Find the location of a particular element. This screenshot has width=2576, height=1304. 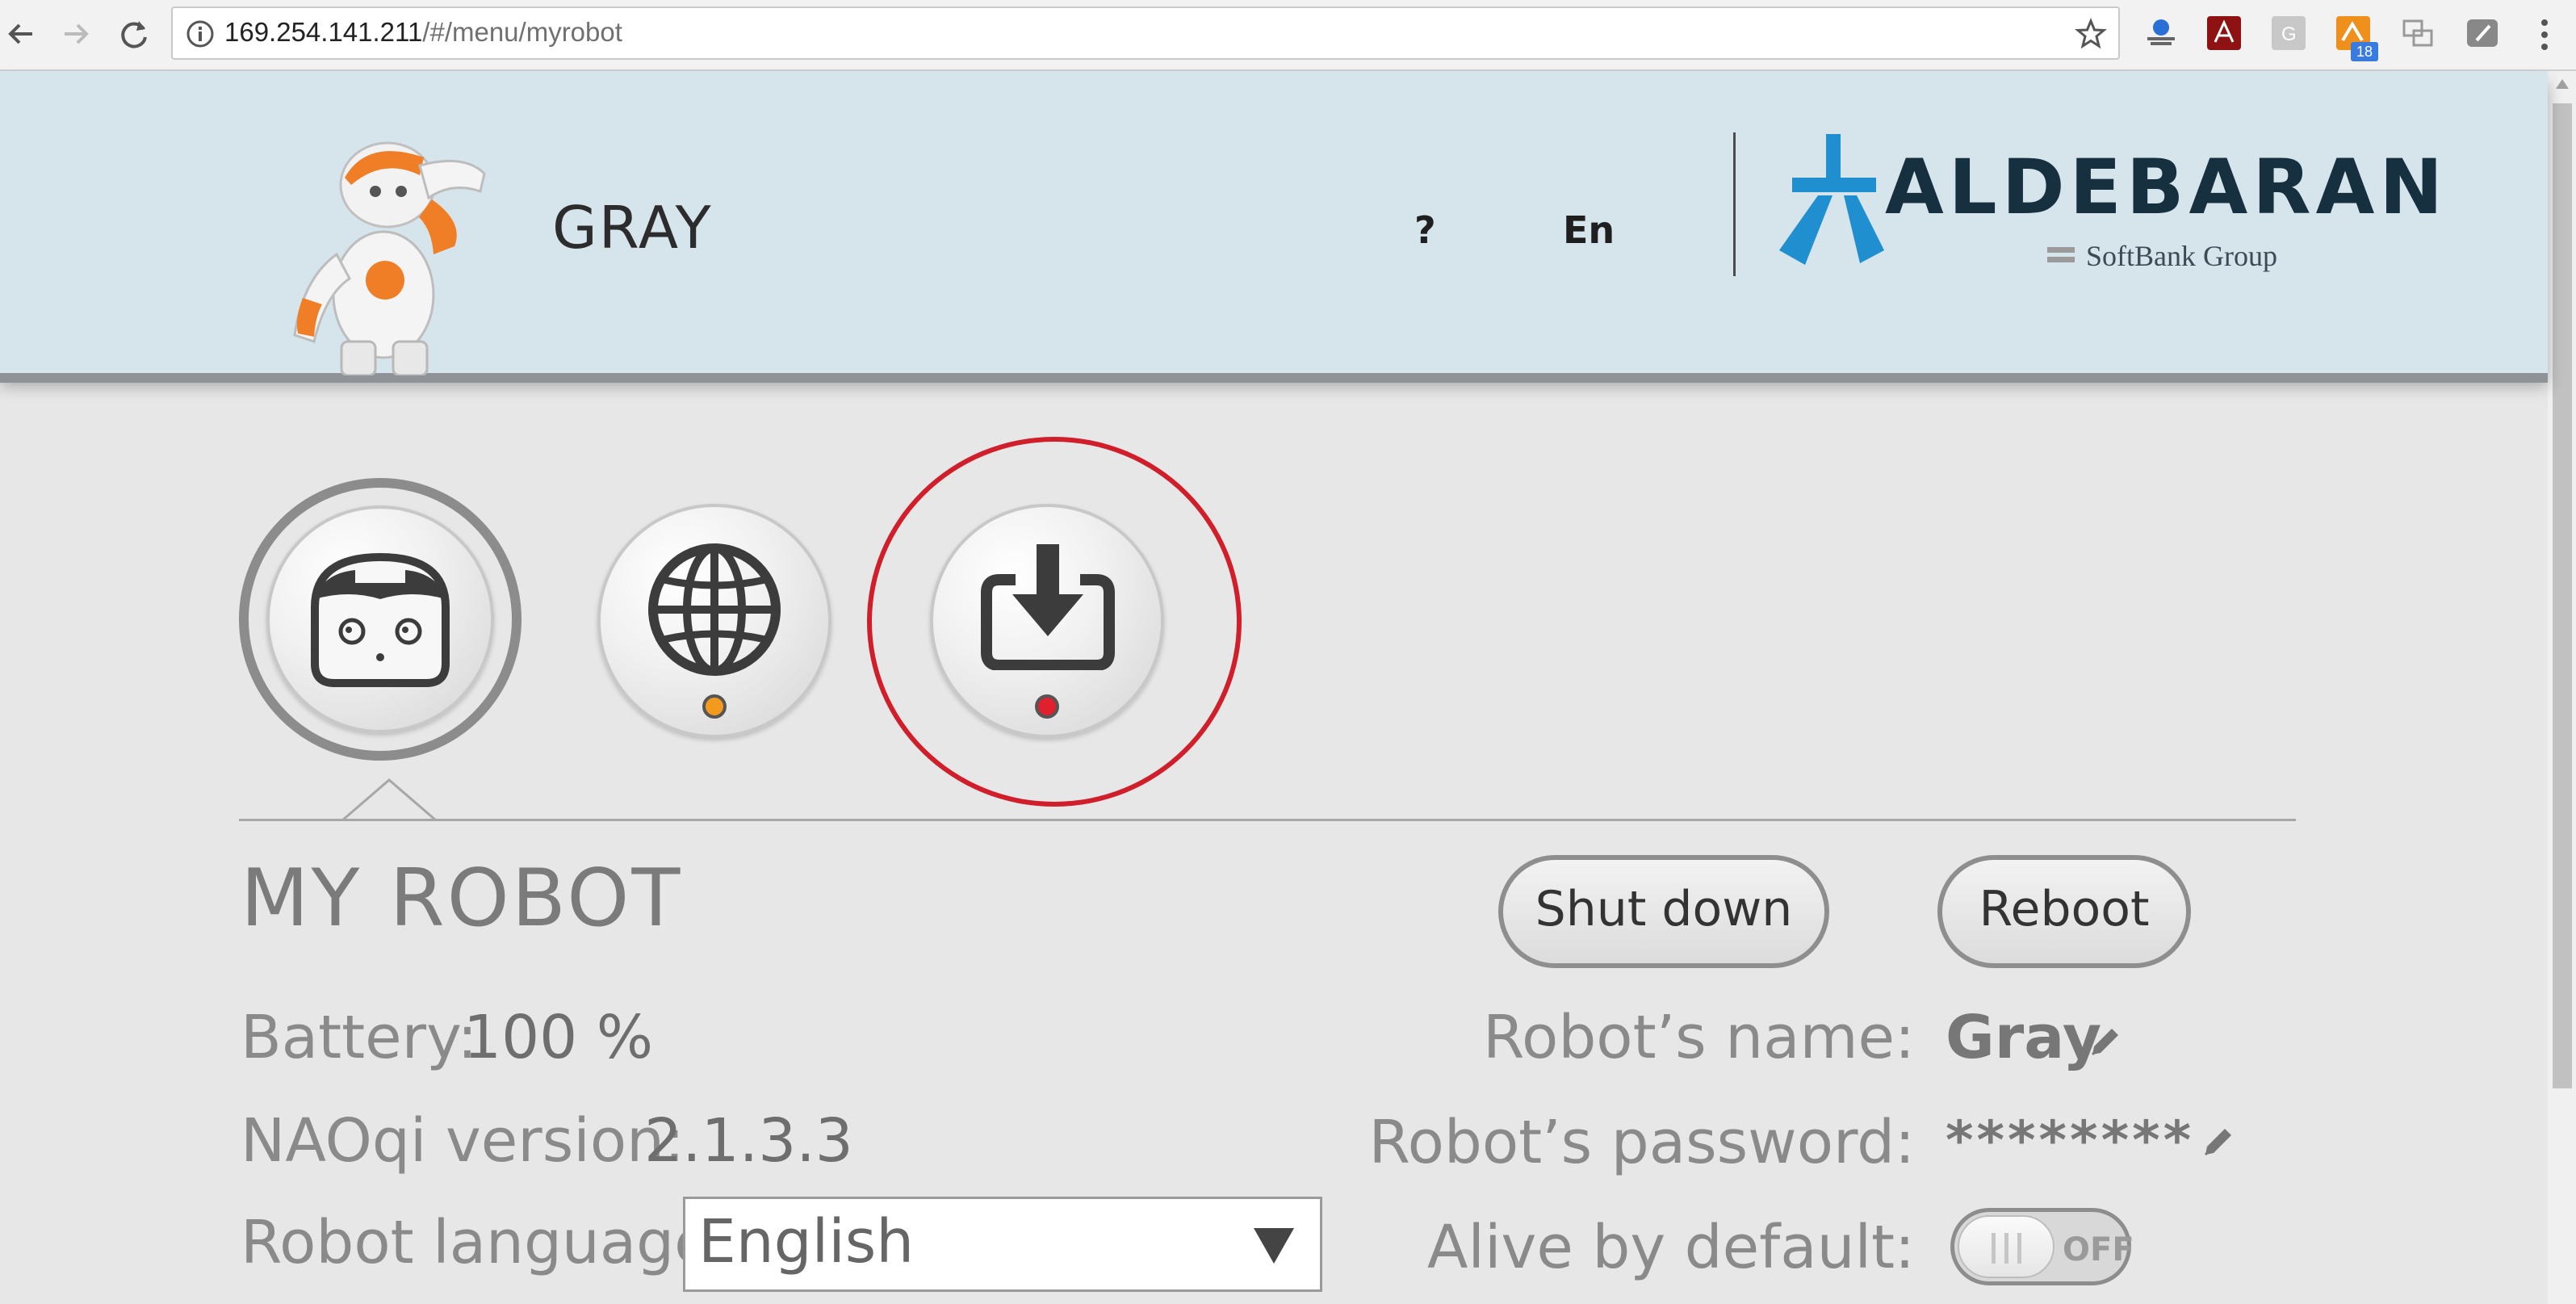

globe-icon is located at coordinates (714, 610).